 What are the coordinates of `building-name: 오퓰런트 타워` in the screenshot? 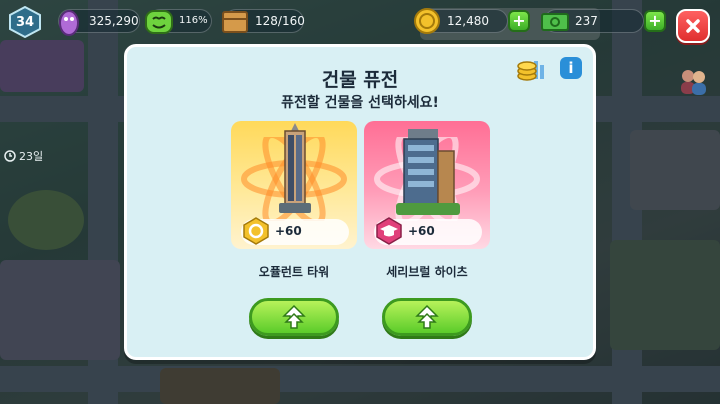 It's located at (294, 272).